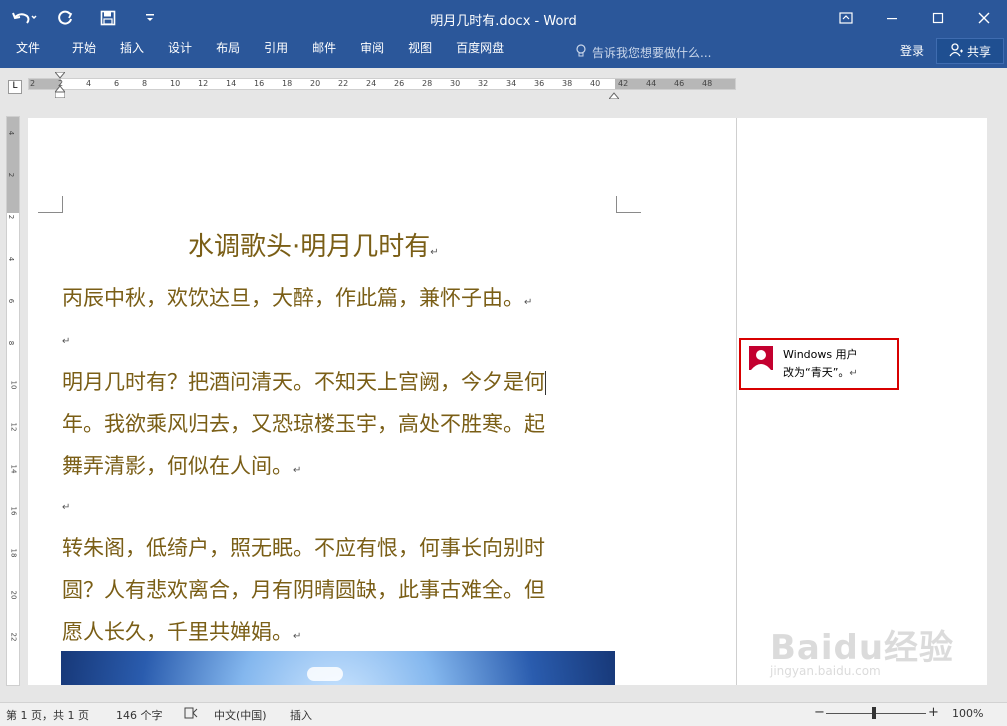  Describe the element at coordinates (581, 52) in the screenshot. I see `lightbulb-icon` at that location.